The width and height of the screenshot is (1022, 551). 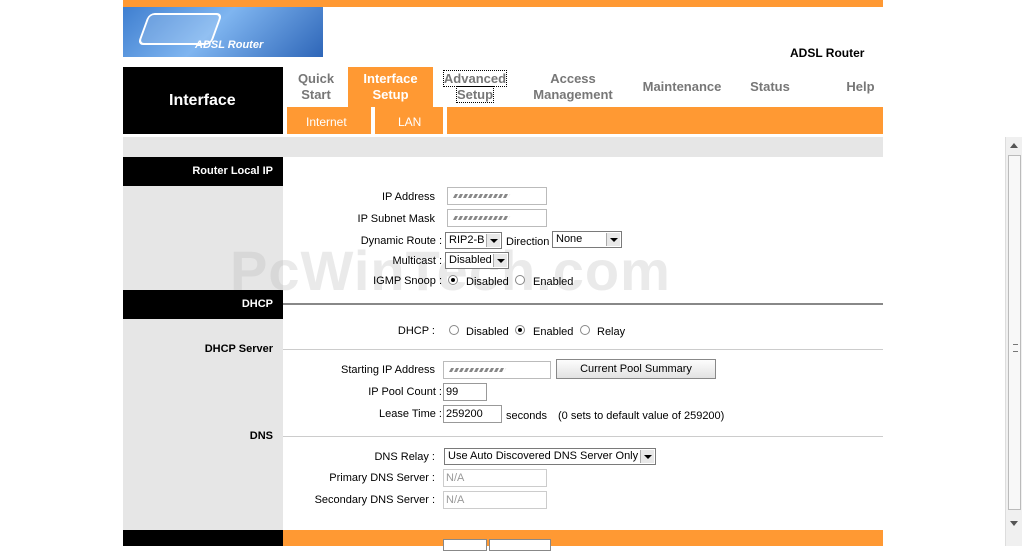 What do you see at coordinates (641, 416) in the screenshot?
I see `lease-time-note: (0 sets to default value of 259200)` at bounding box center [641, 416].